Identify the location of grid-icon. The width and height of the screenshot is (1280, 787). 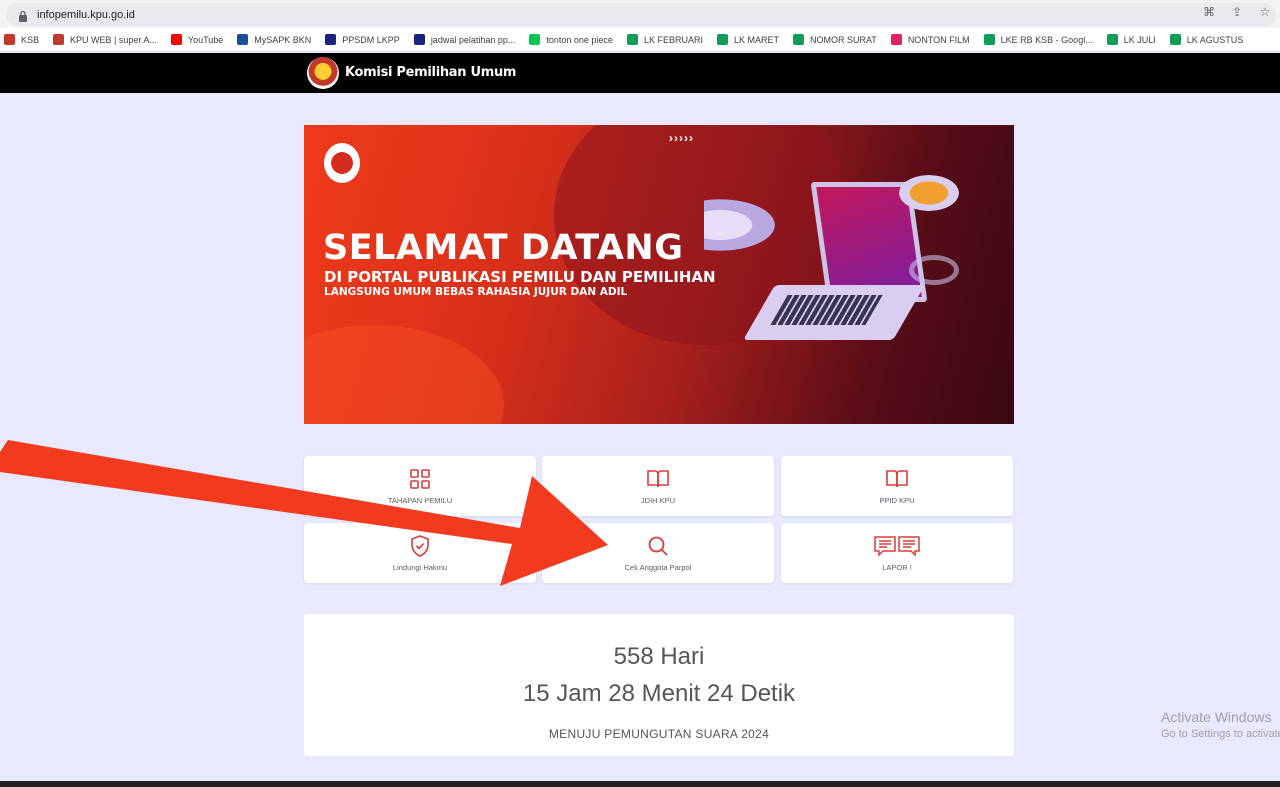
(420, 479).